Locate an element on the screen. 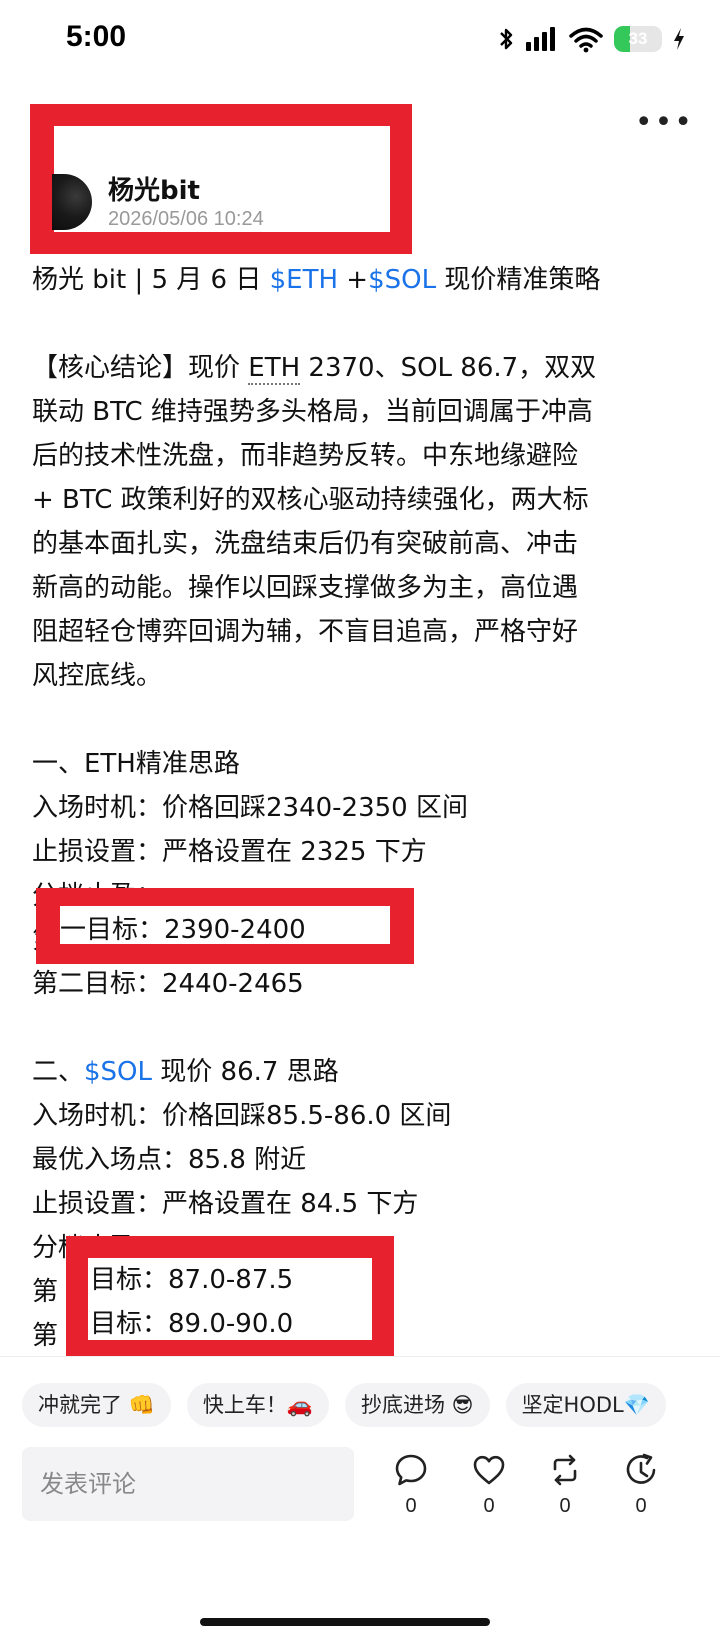  sol-best-entry: 最优入场点：85.8 附近 is located at coordinates (169, 1160).